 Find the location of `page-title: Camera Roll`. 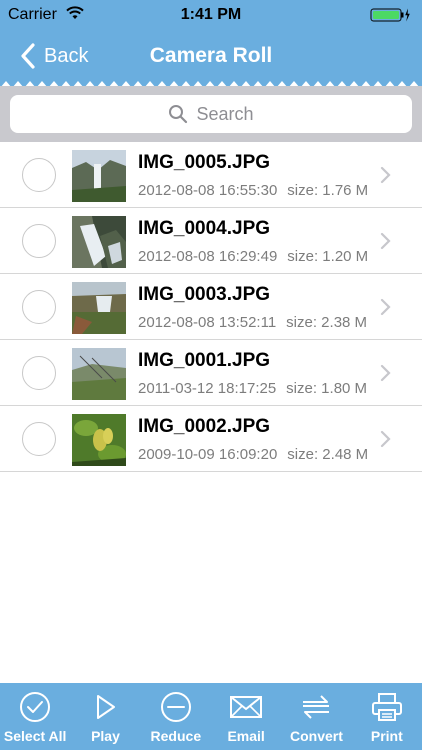

page-title: Camera Roll is located at coordinates (211, 55).